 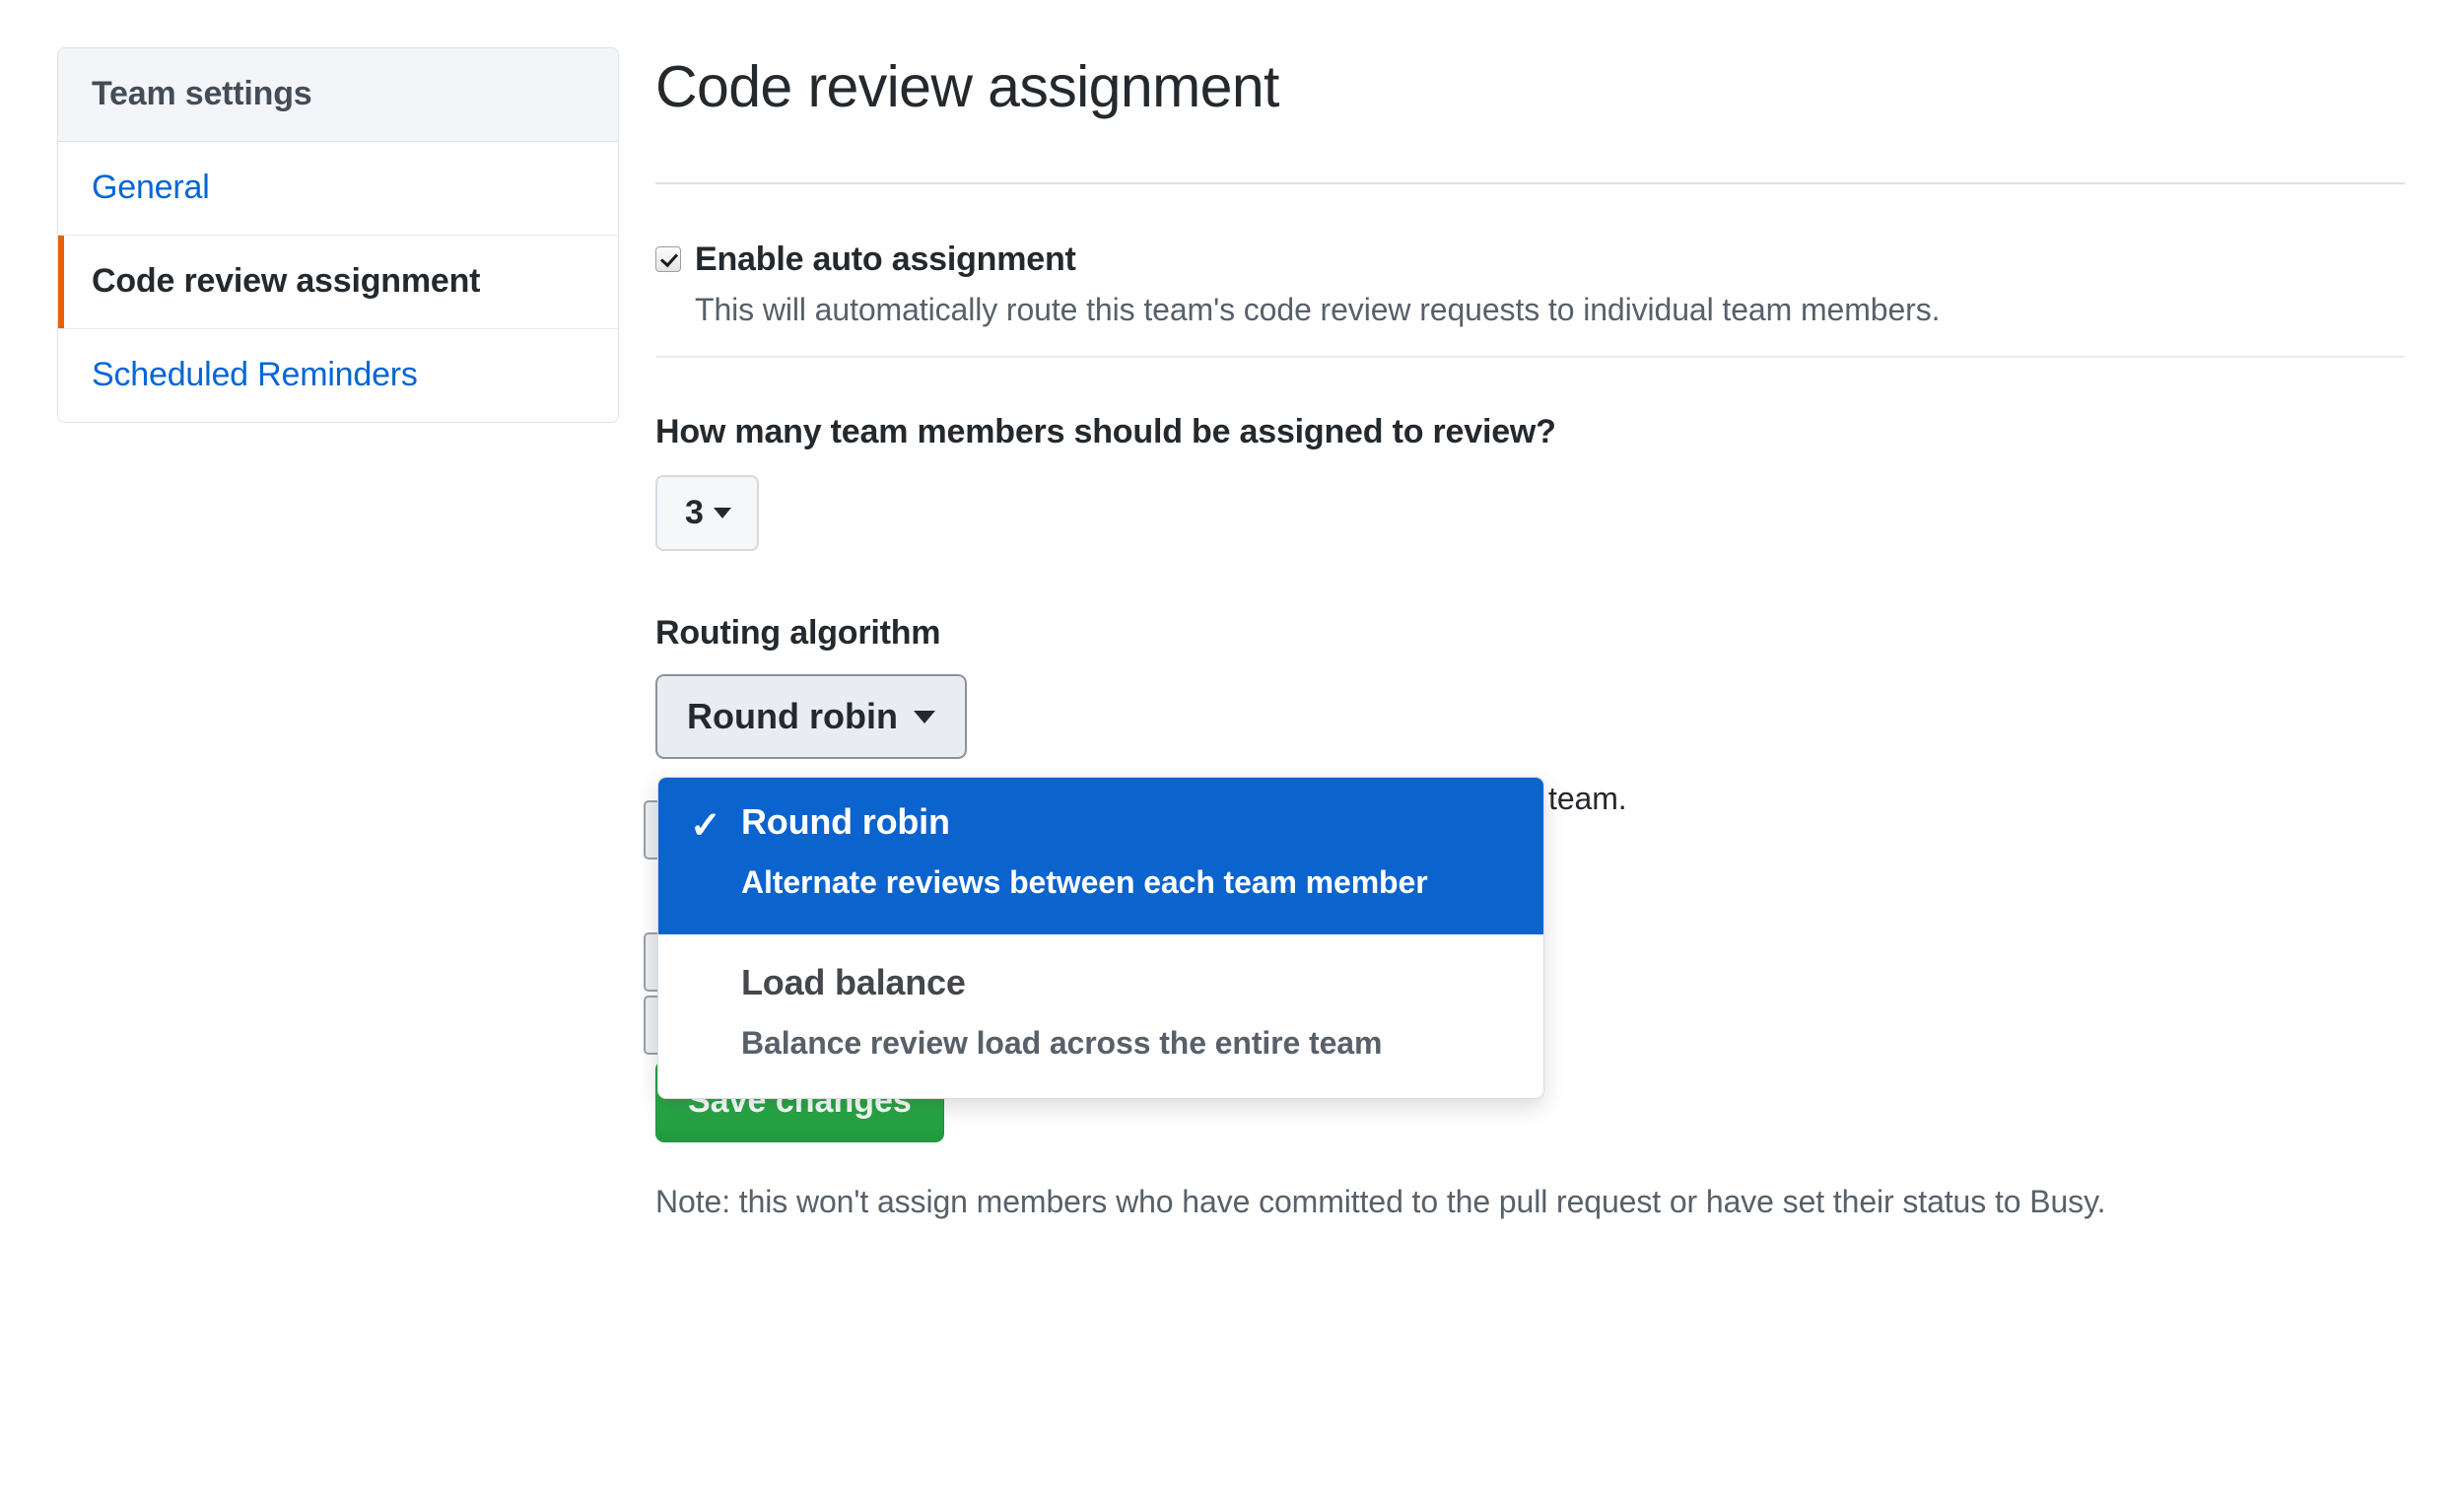 I want to click on sidebar-item-scheduled-reminders: Scheduled Reminders, so click(x=338, y=375).